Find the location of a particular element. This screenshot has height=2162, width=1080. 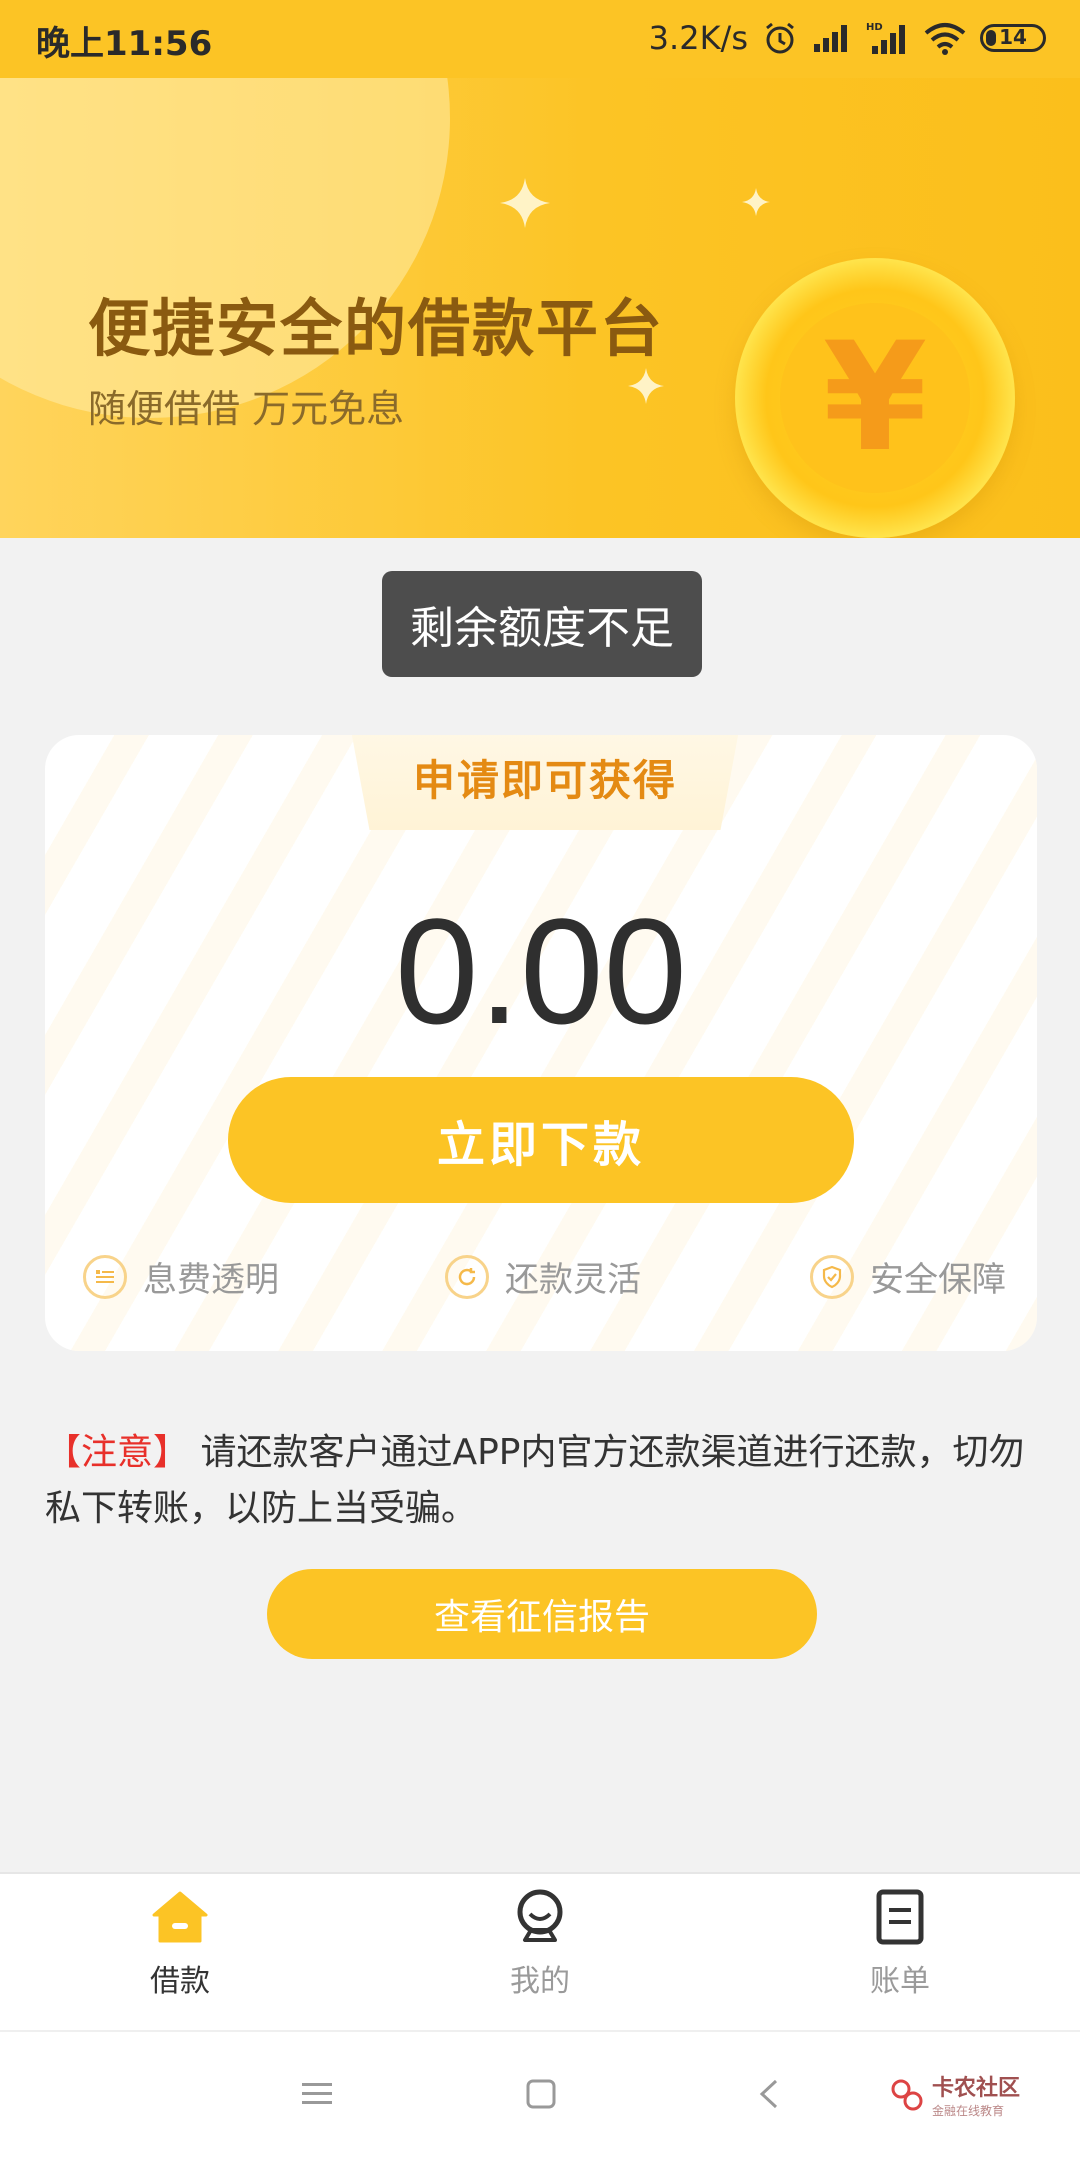

view-credit-report-button: 查看征信报告 is located at coordinates (542, 1614).